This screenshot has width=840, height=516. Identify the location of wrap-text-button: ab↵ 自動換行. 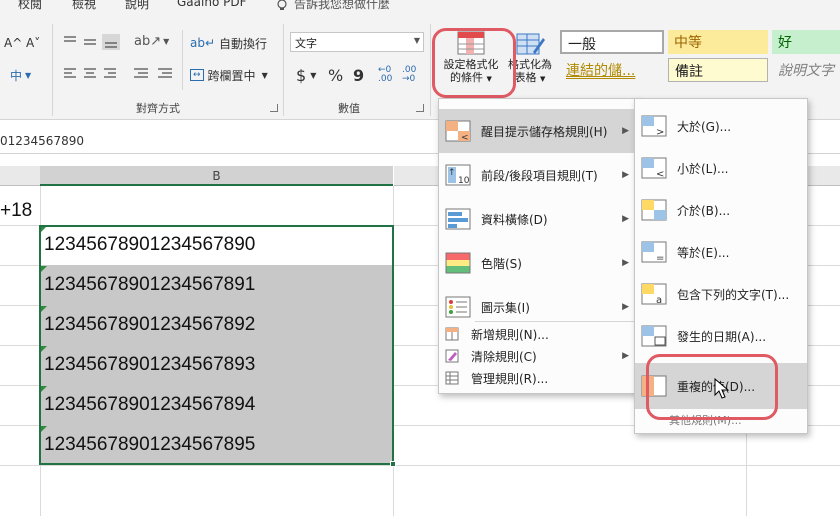
(228, 43).